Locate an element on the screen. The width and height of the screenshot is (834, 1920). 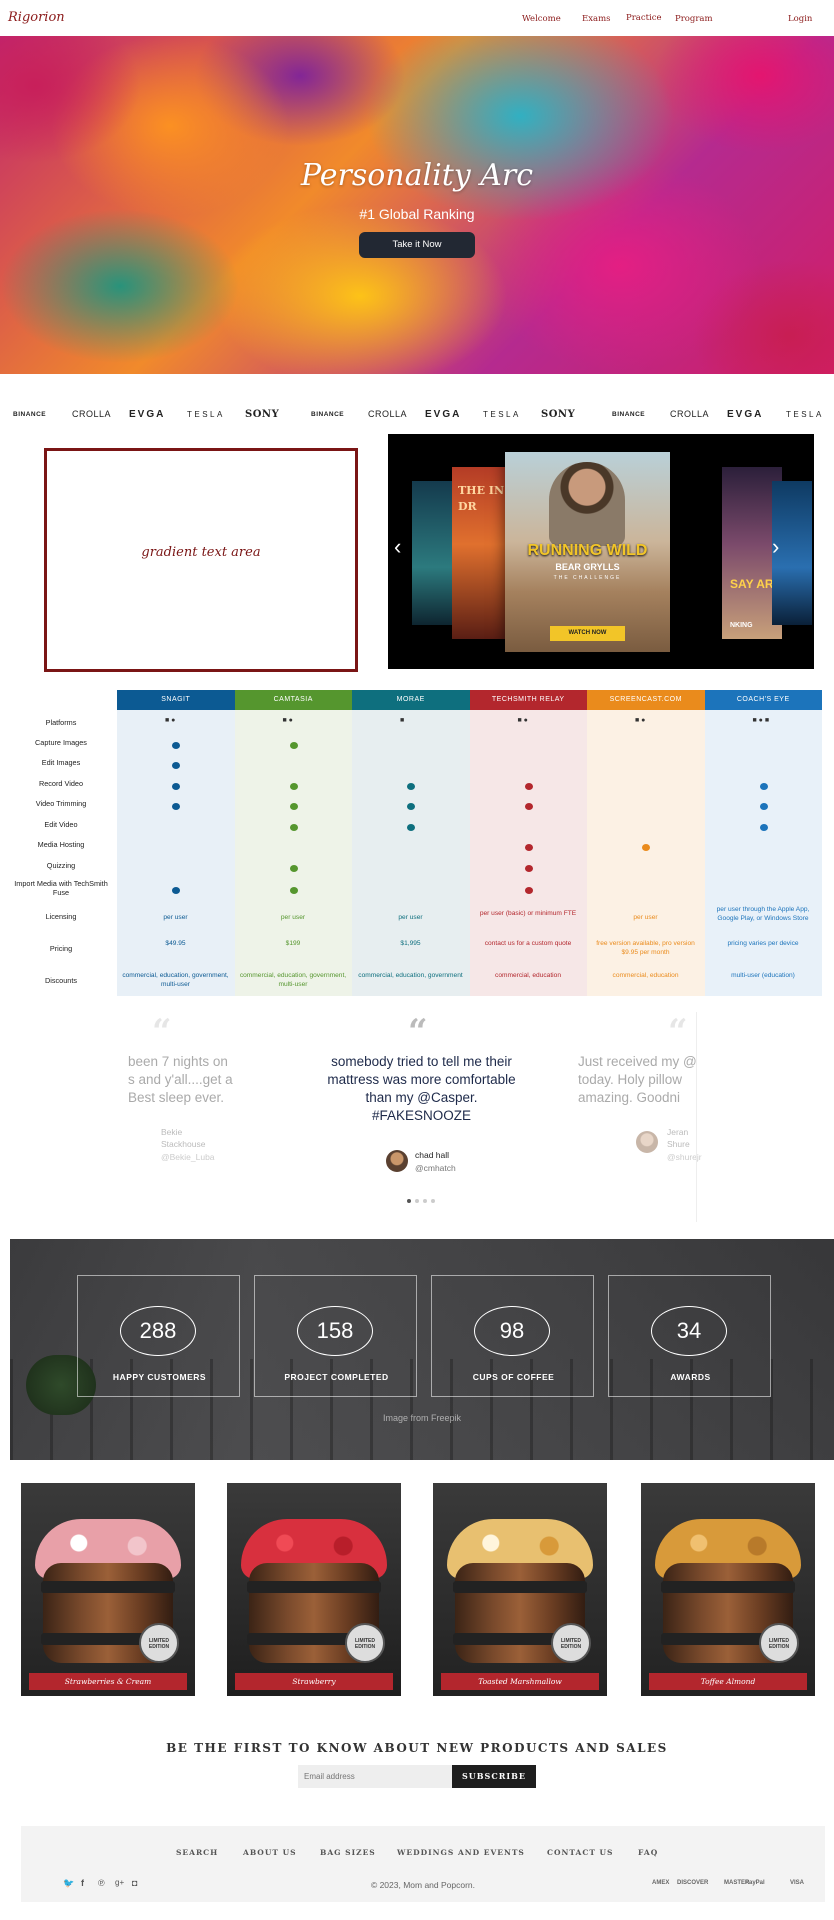
poster-center-tagline: THE CHALLENGE is located at coordinates (587, 578).